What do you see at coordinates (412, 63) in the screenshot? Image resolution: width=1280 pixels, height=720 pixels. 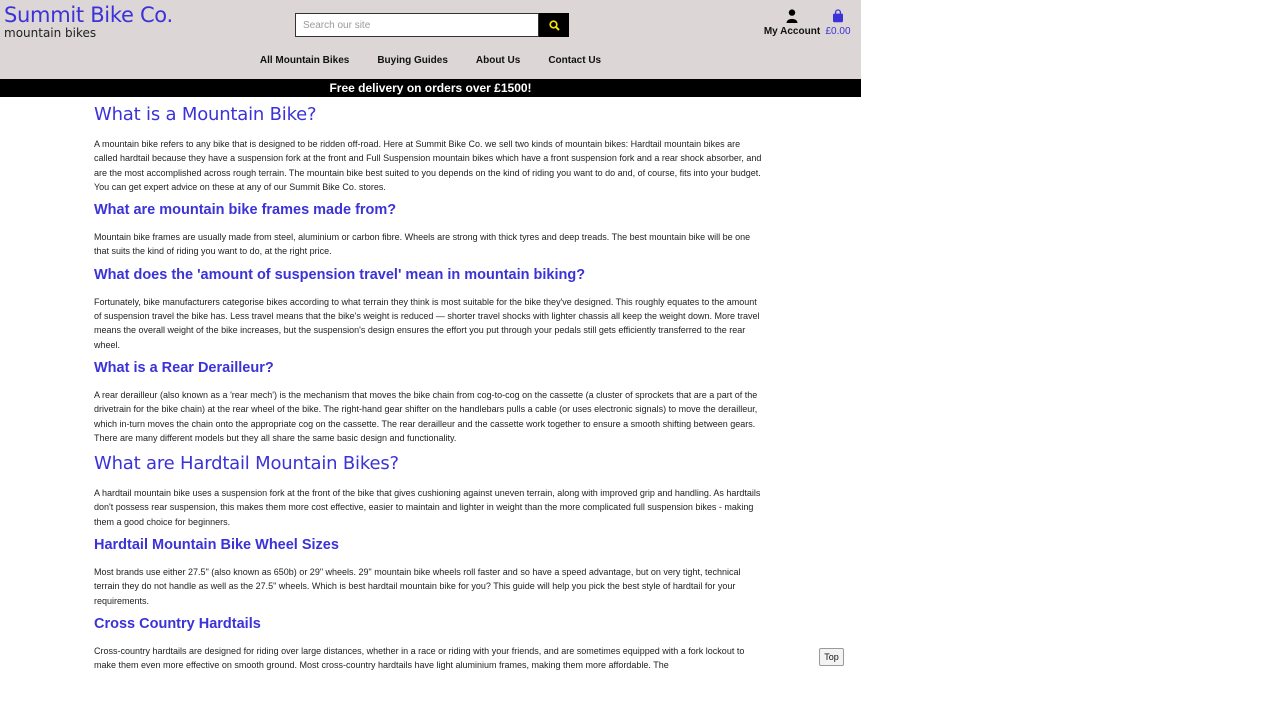 I see `nav-item-buying-guides: Buying Guides` at bounding box center [412, 63].